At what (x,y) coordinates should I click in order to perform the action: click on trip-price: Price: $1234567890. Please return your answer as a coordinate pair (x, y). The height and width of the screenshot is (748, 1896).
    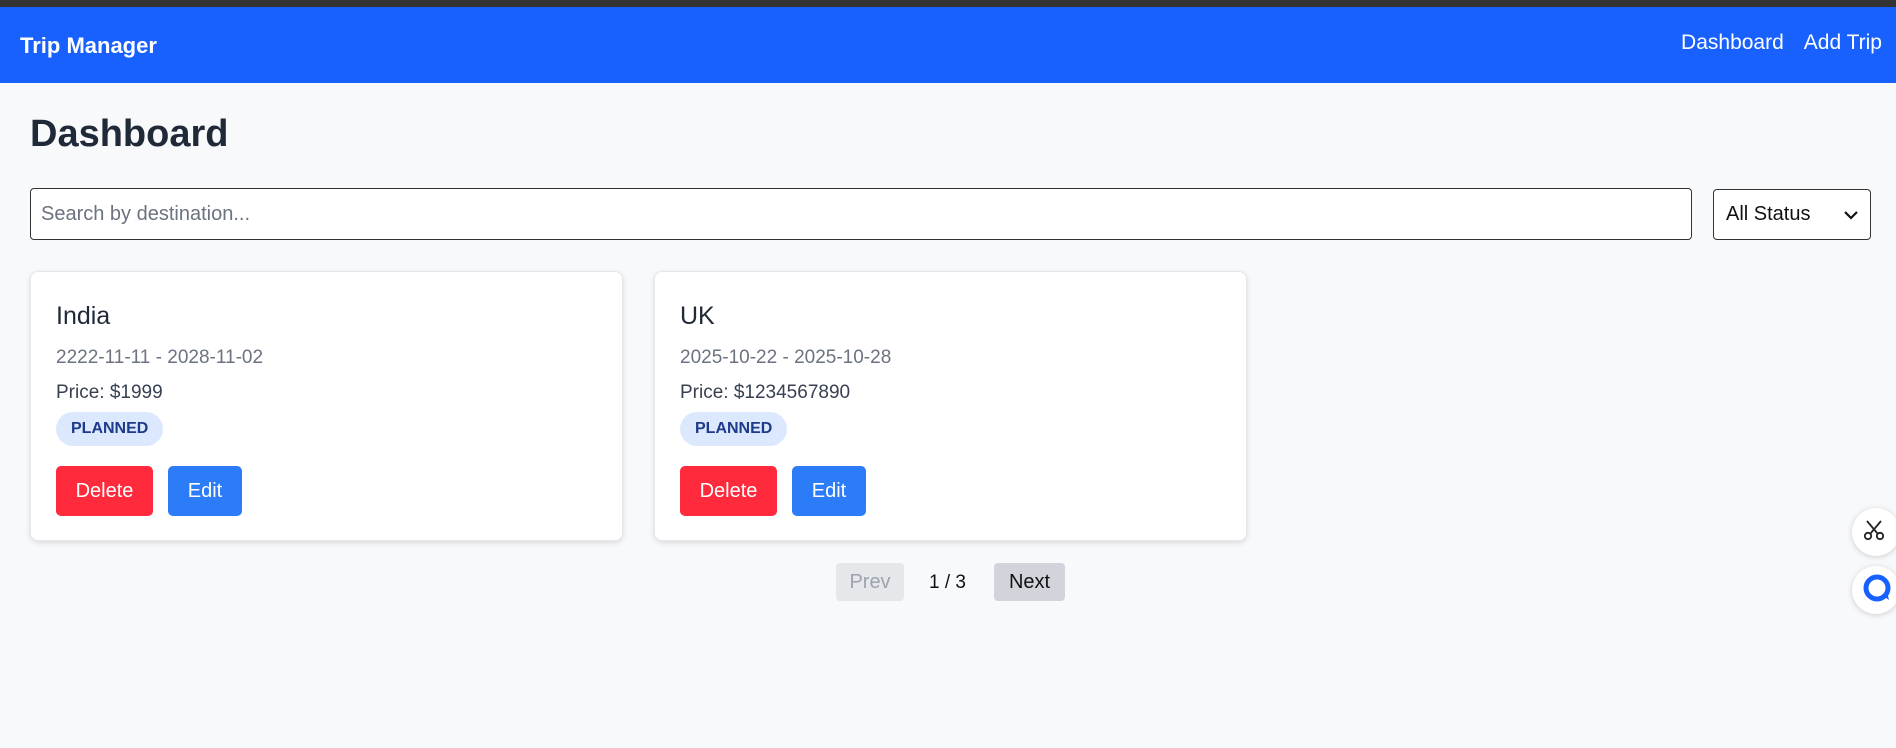
    Looking at the image, I should click on (765, 392).